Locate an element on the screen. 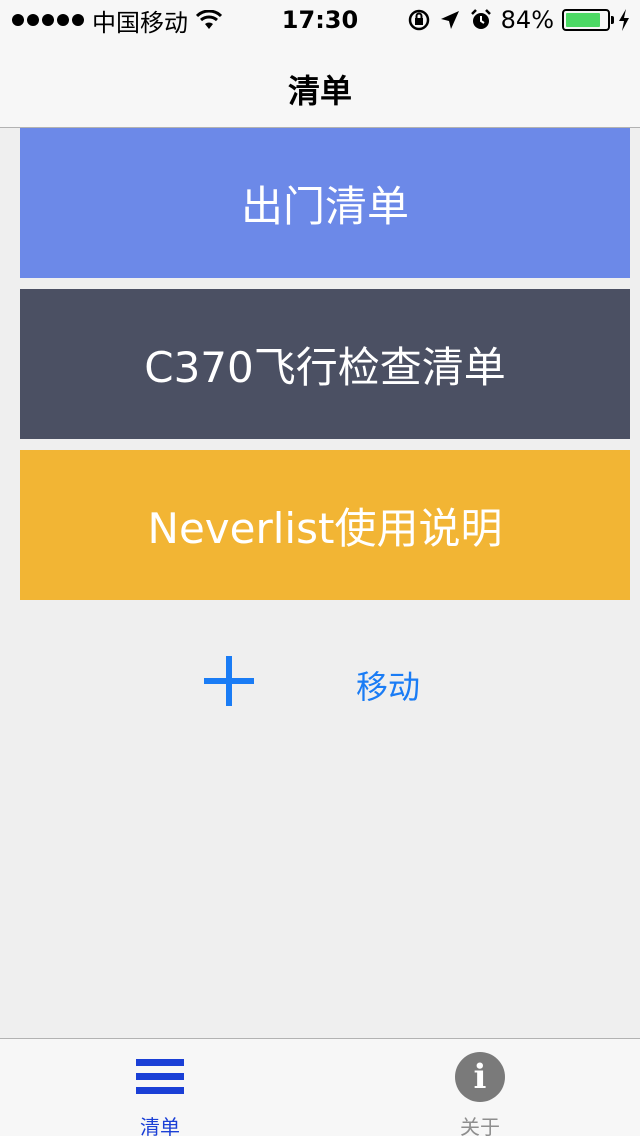 Image resolution: width=640 pixels, height=1136 pixels. list-card-going-out: 出门清单 is located at coordinates (325, 203).